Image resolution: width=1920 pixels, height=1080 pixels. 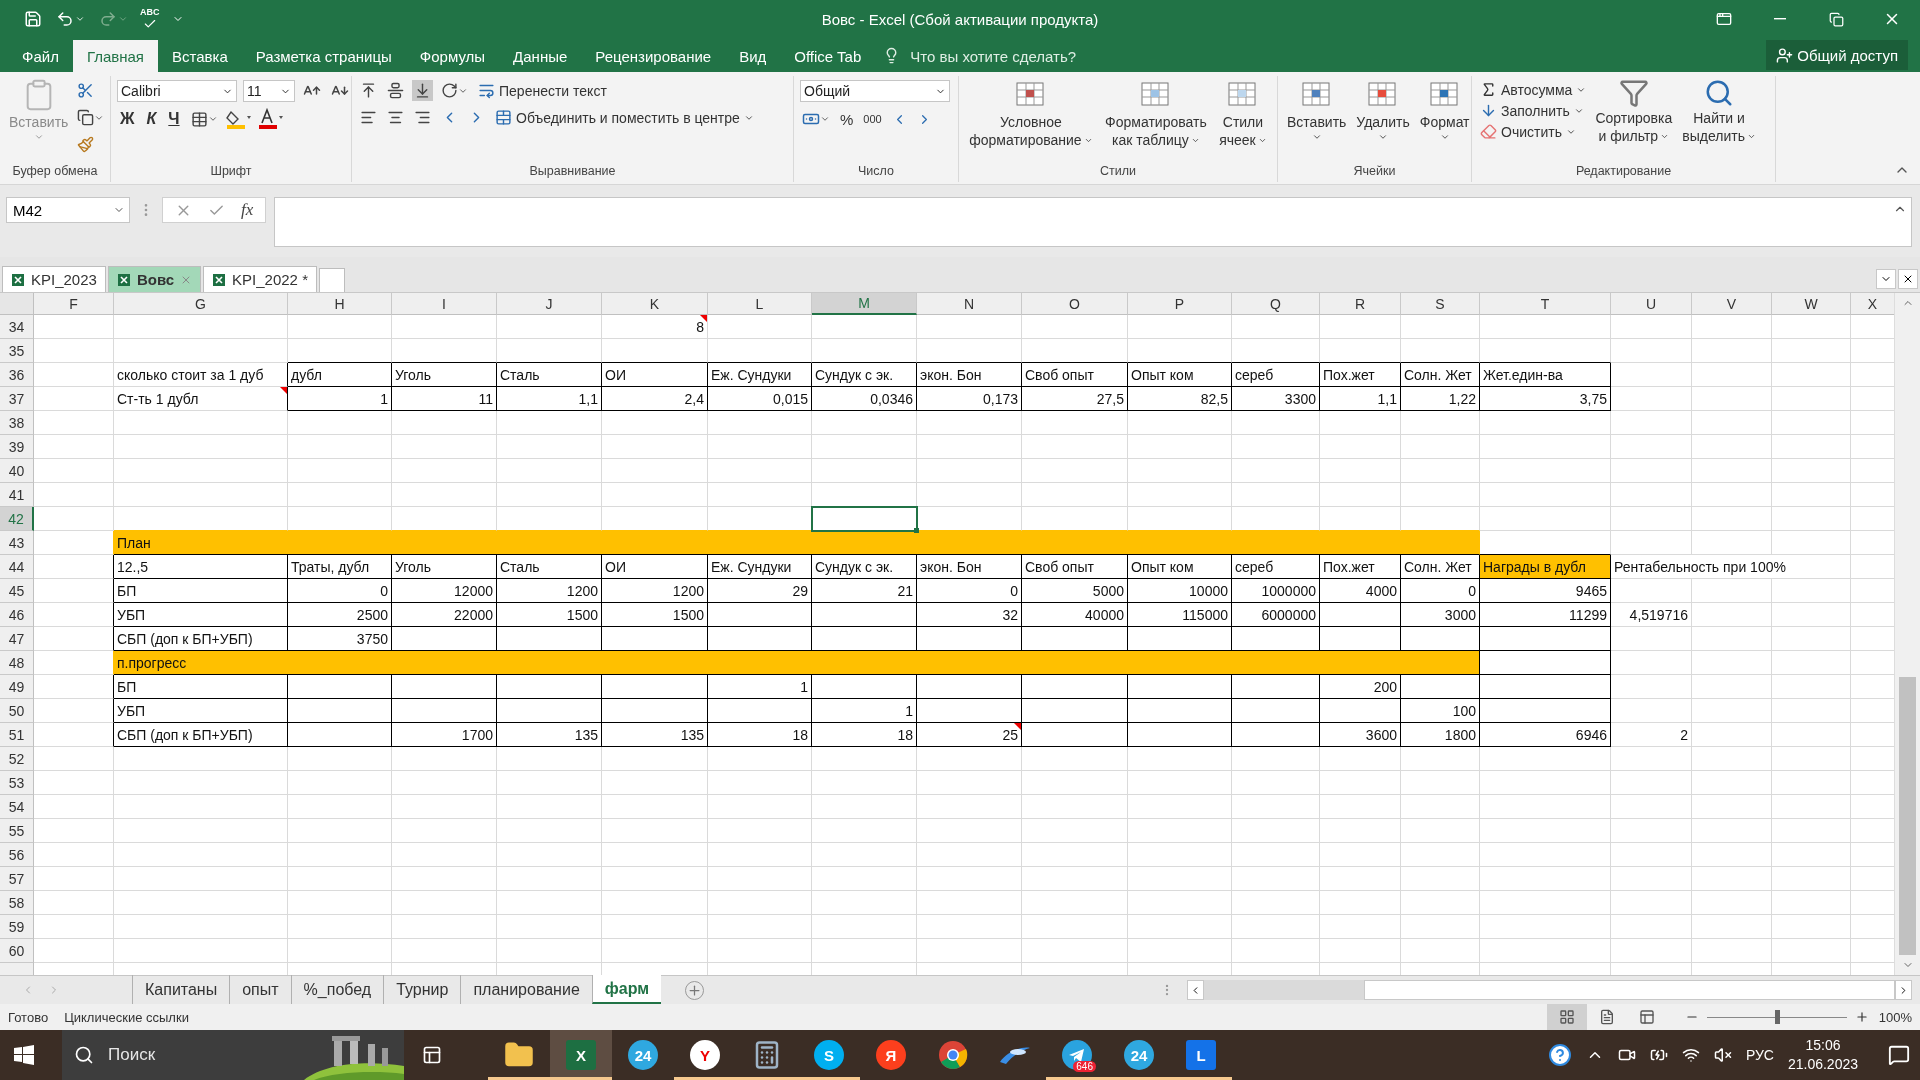 What do you see at coordinates (17, 807) in the screenshot?
I see `row-header: 54` at bounding box center [17, 807].